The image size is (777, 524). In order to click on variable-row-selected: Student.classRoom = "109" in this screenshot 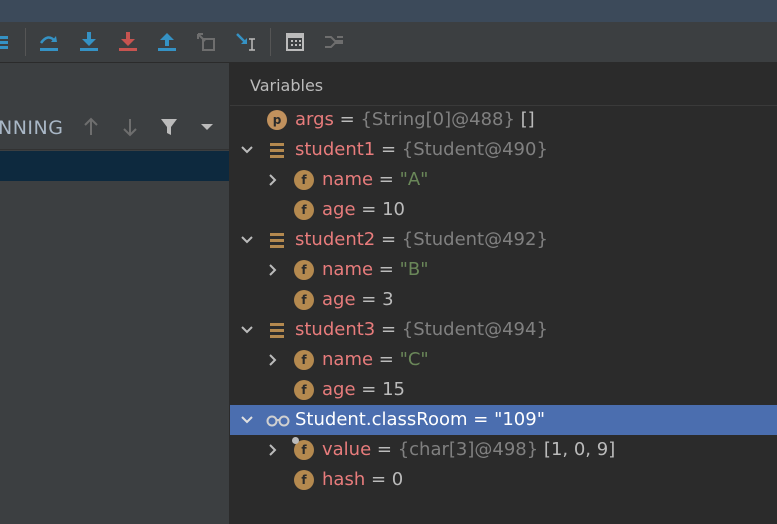, I will do `click(503, 420)`.